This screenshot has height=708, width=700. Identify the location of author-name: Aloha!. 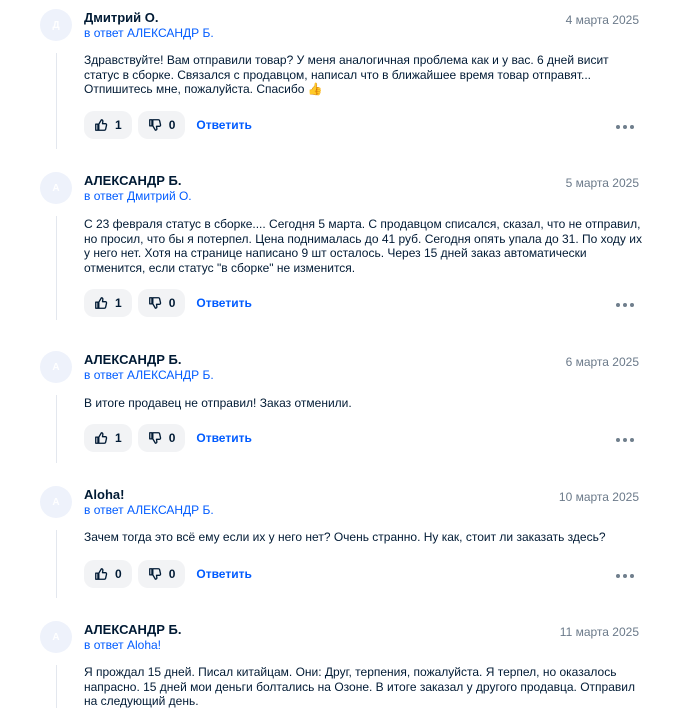
(104, 494).